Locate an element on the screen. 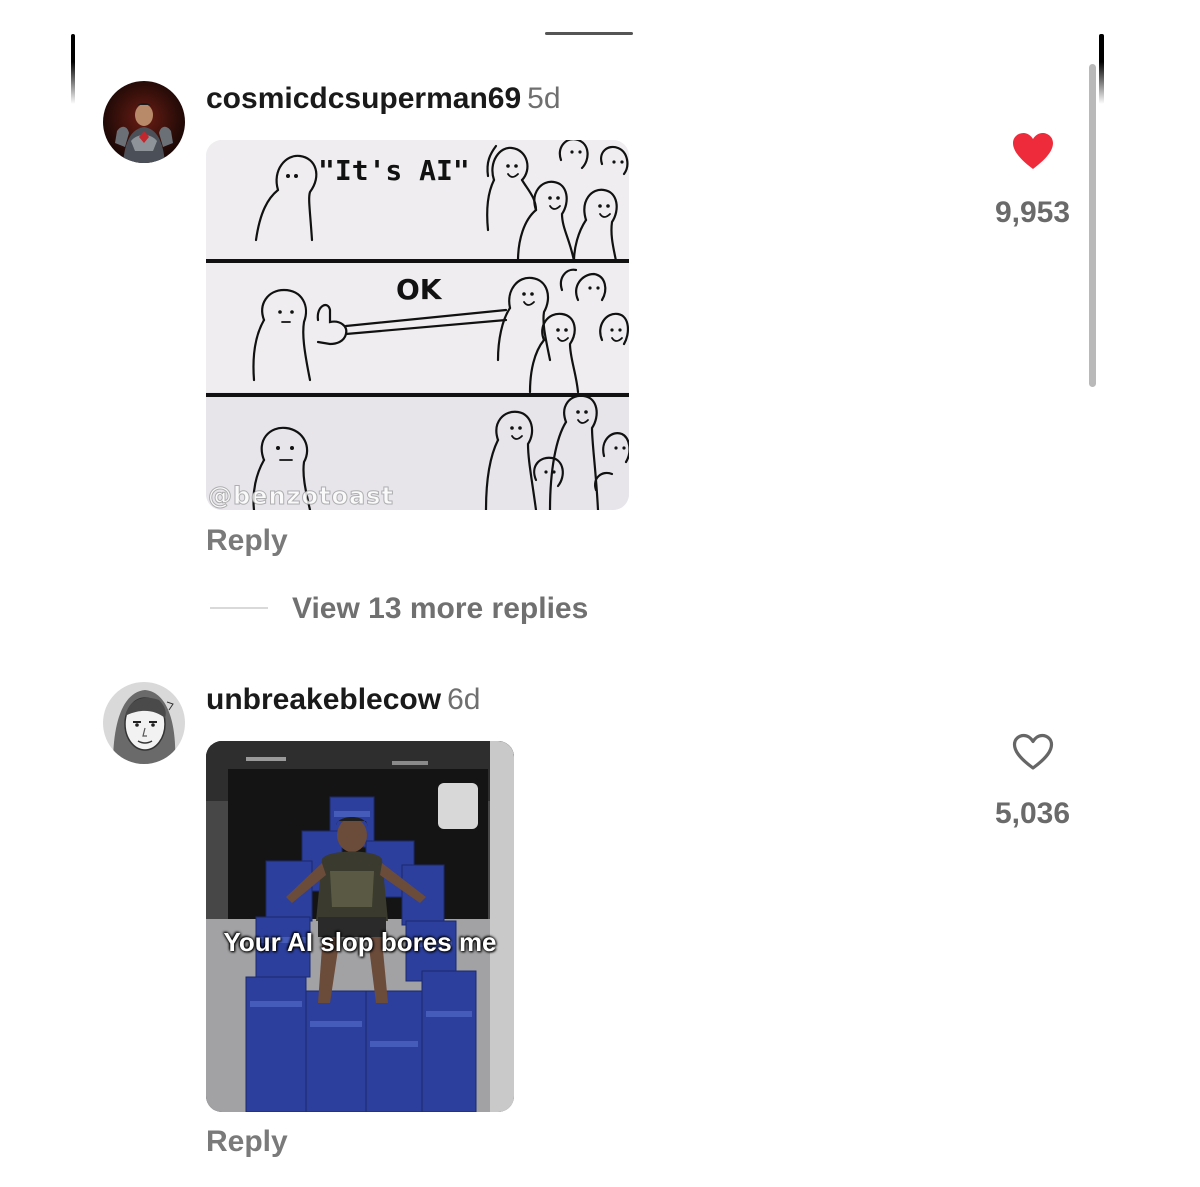 This screenshot has width=1200, height=1187. heart-filled-icon is located at coordinates (1033, 151).